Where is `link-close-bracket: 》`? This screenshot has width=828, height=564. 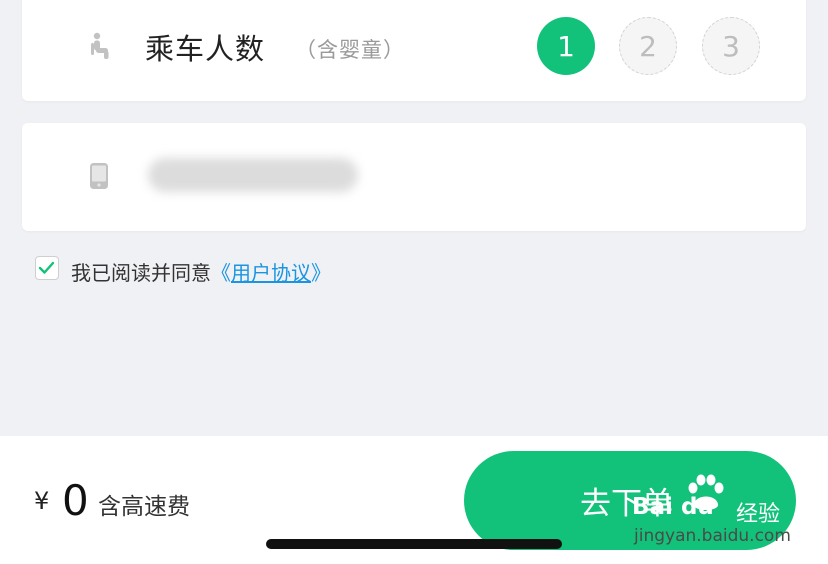 link-close-bracket: 》 is located at coordinates (321, 273).